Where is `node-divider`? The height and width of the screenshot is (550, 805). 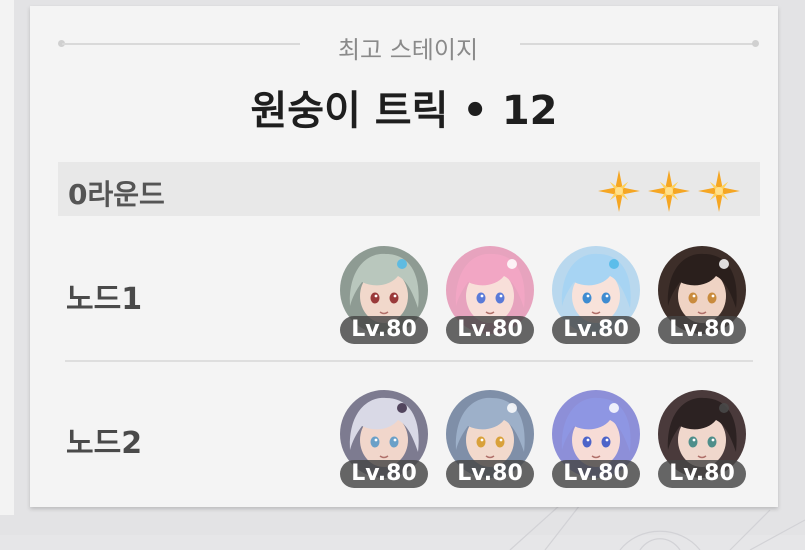 node-divider is located at coordinates (409, 361).